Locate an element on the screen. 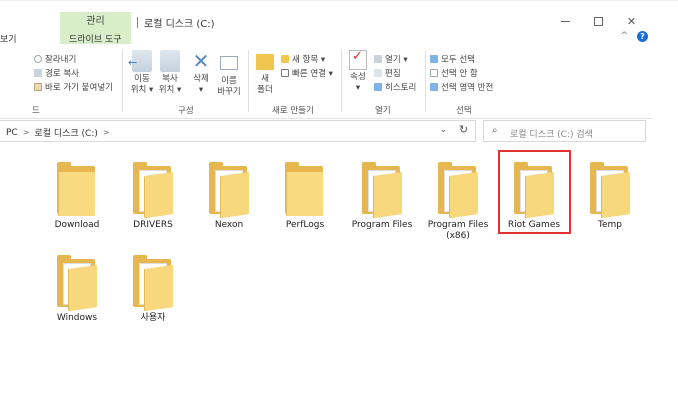 This screenshot has height=419, width=678. properties-button: ✓ 속성 ▾ is located at coordinates (358, 72).